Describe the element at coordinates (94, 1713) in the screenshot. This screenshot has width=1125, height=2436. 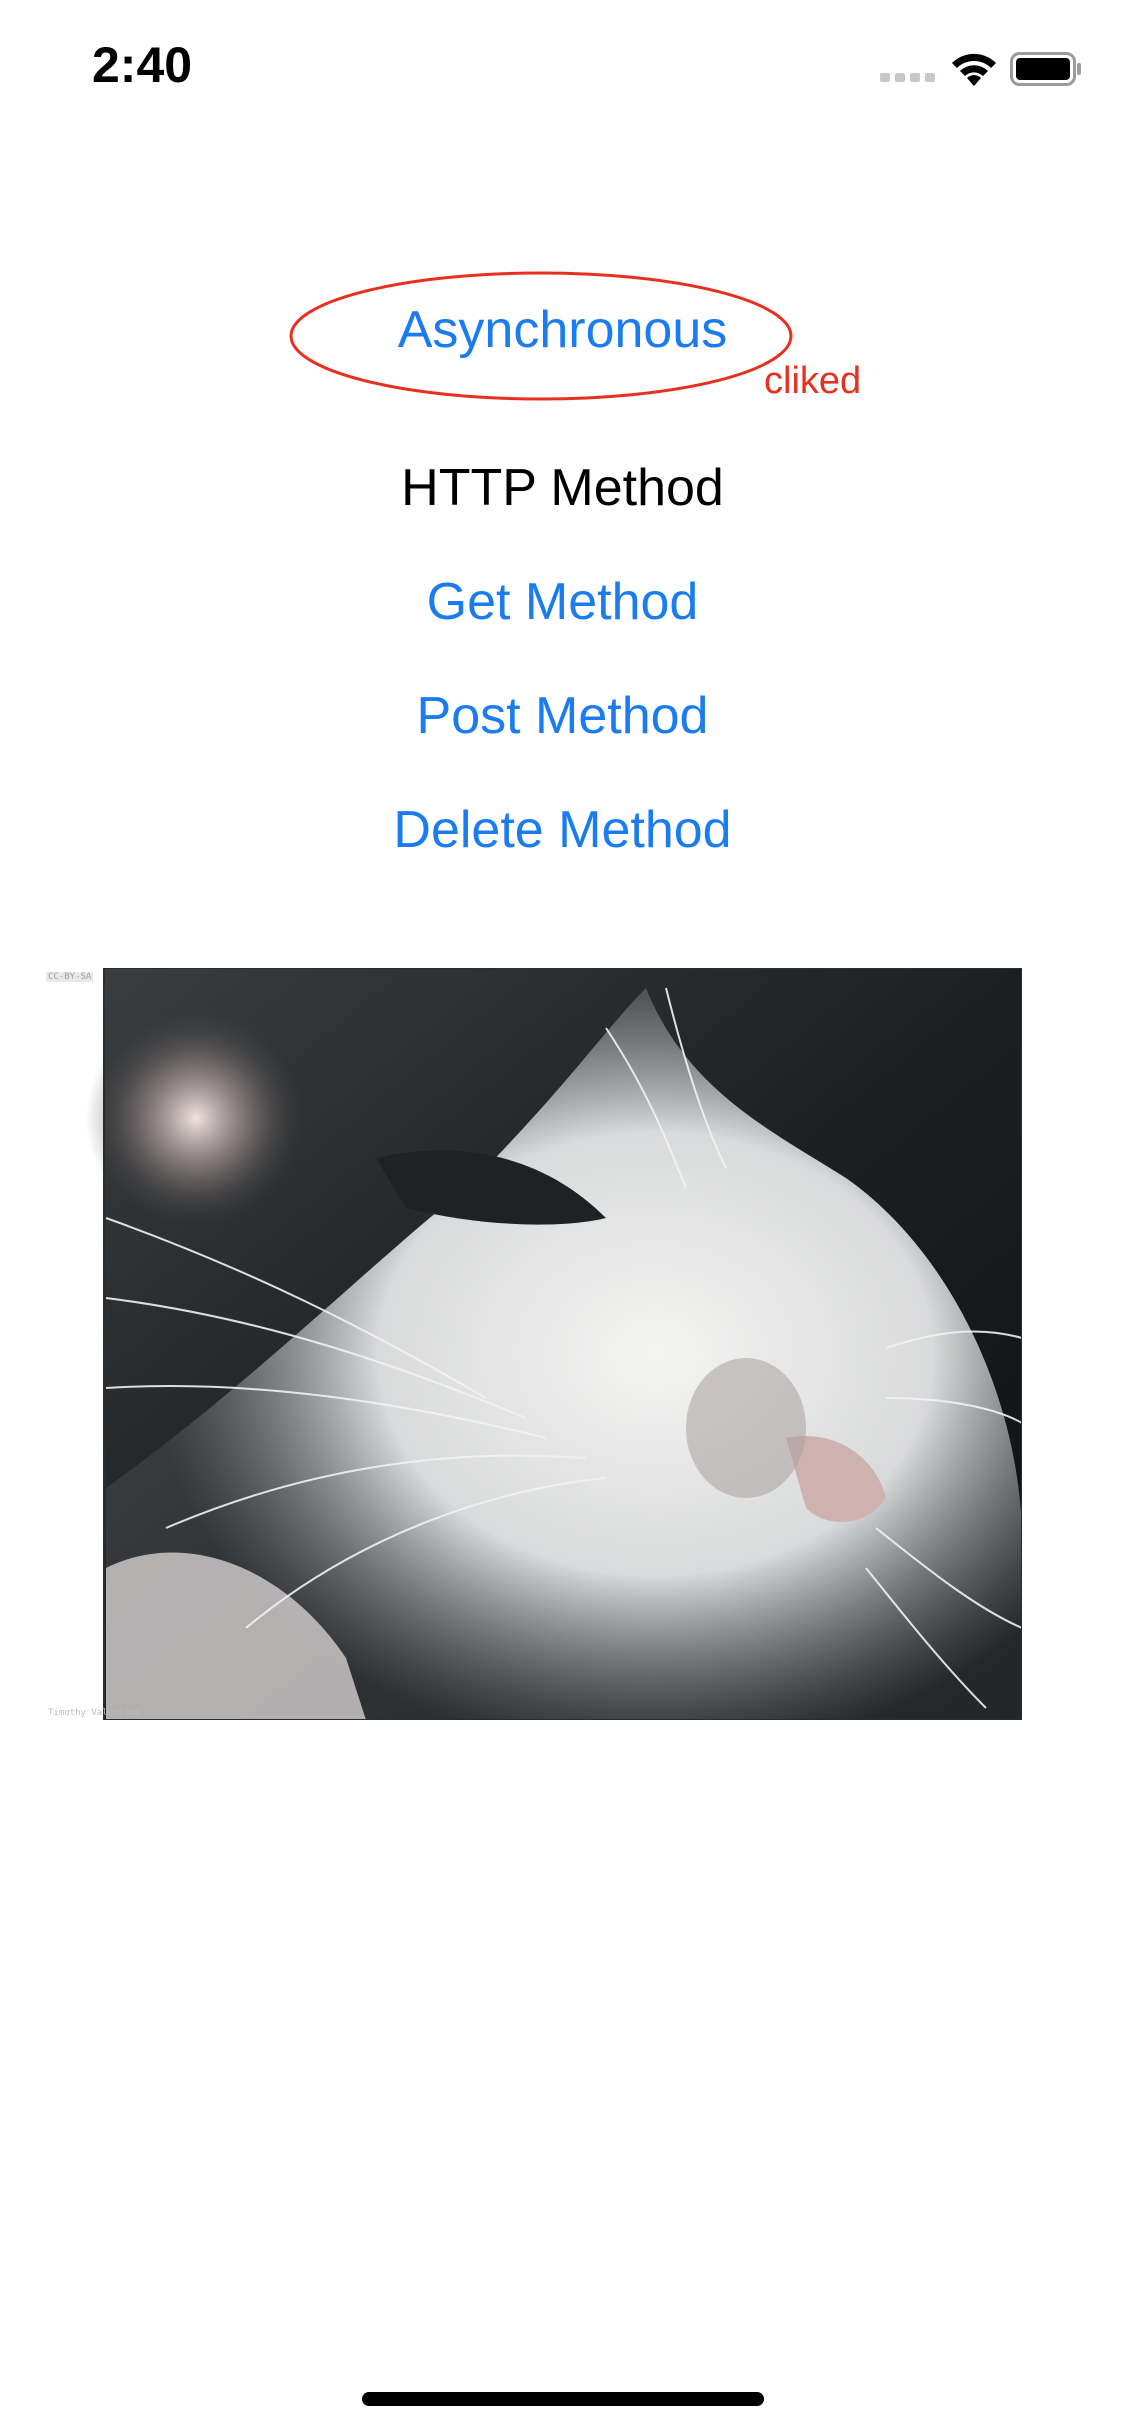
I see `photo-credit-bottom: Timothy Valentine` at that location.